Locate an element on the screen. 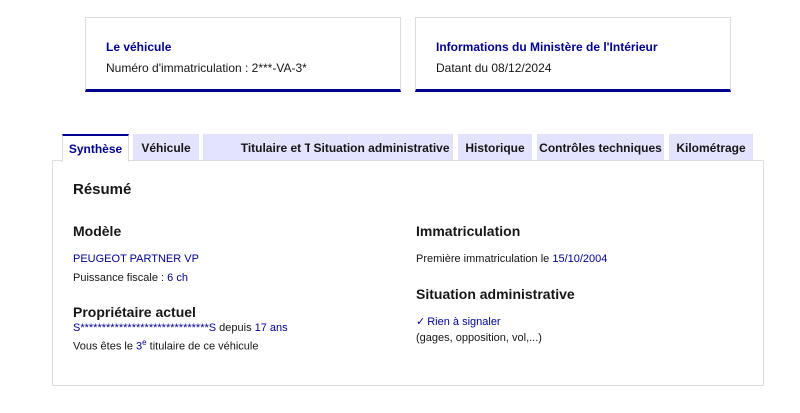 The image size is (800, 413). admin-status-text: Rien à signaler is located at coordinates (464, 322).